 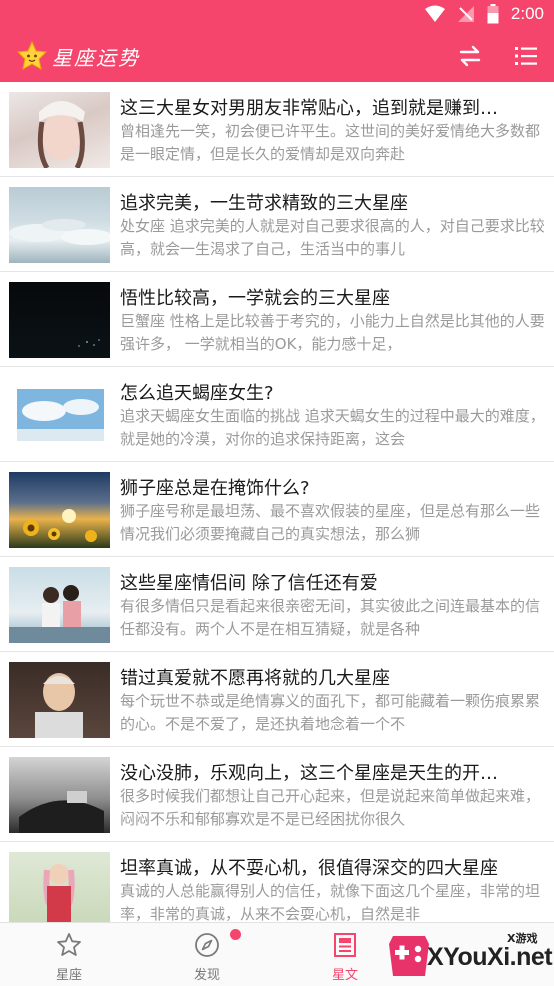 I want to click on article-icon, so click(x=345, y=945).